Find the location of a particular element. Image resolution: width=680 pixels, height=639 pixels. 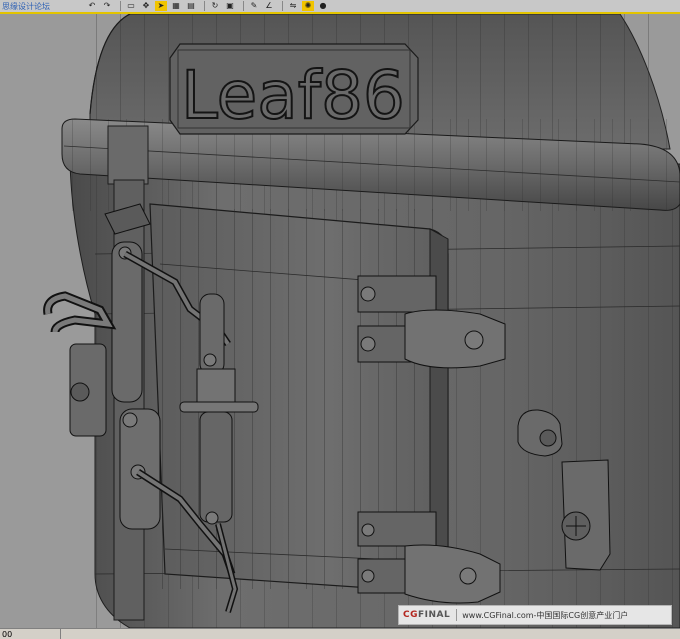

undo-icon: ↶ is located at coordinates (92, 6).